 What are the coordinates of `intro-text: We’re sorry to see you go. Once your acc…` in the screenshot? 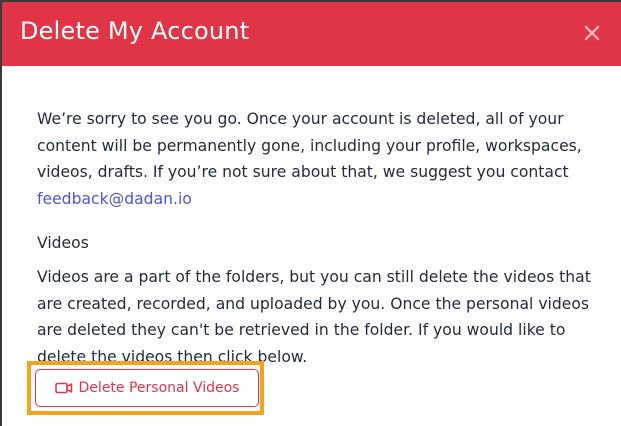 It's located at (309, 145).